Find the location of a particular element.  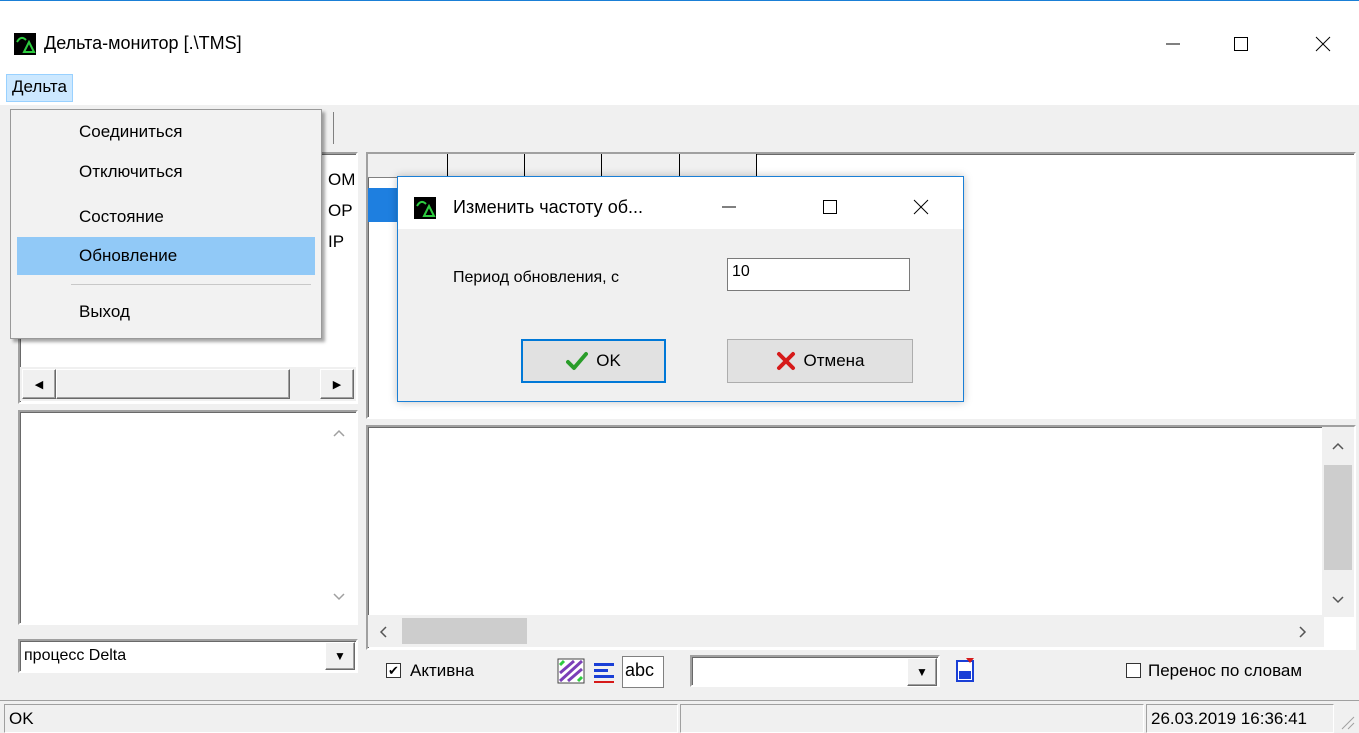

menu-bar is located at coordinates (679, 87).